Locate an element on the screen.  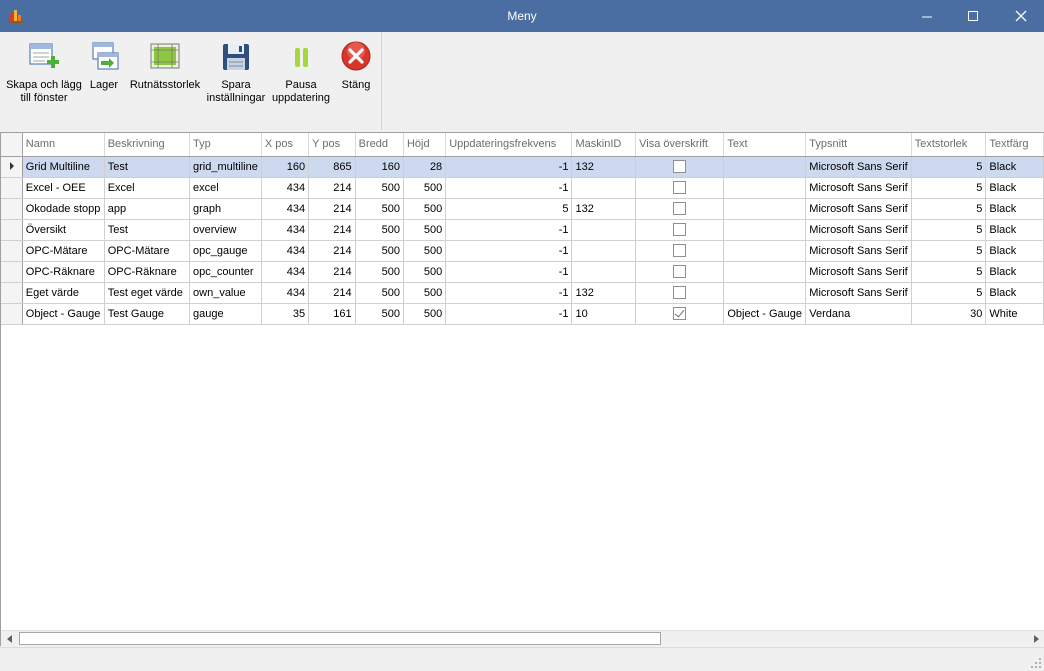
cell-bredd: 160 is located at coordinates (379, 167).